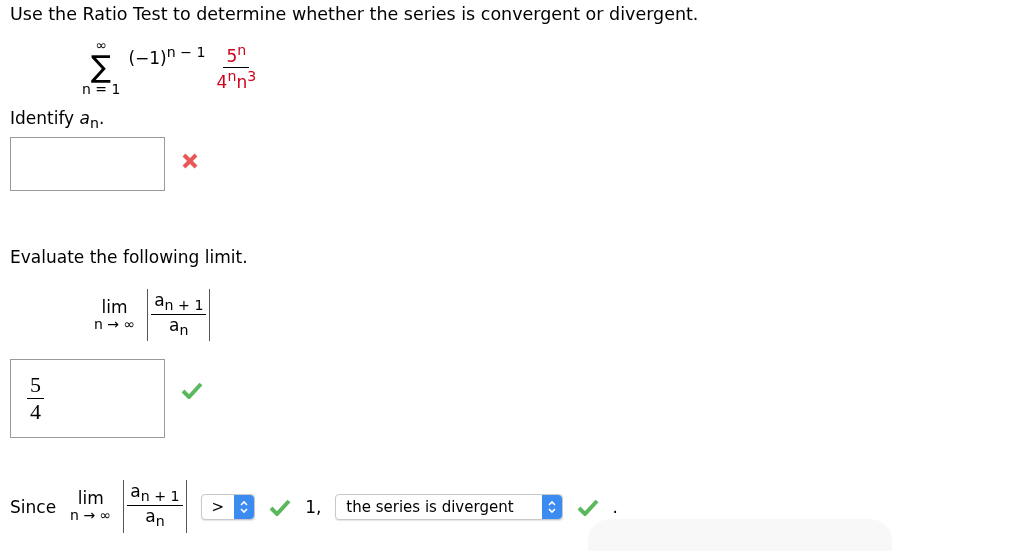 Image resolution: width=1024 pixels, height=551 pixels. I want to click on identify-label: Identify a$_{n}$., so click(58, 120).